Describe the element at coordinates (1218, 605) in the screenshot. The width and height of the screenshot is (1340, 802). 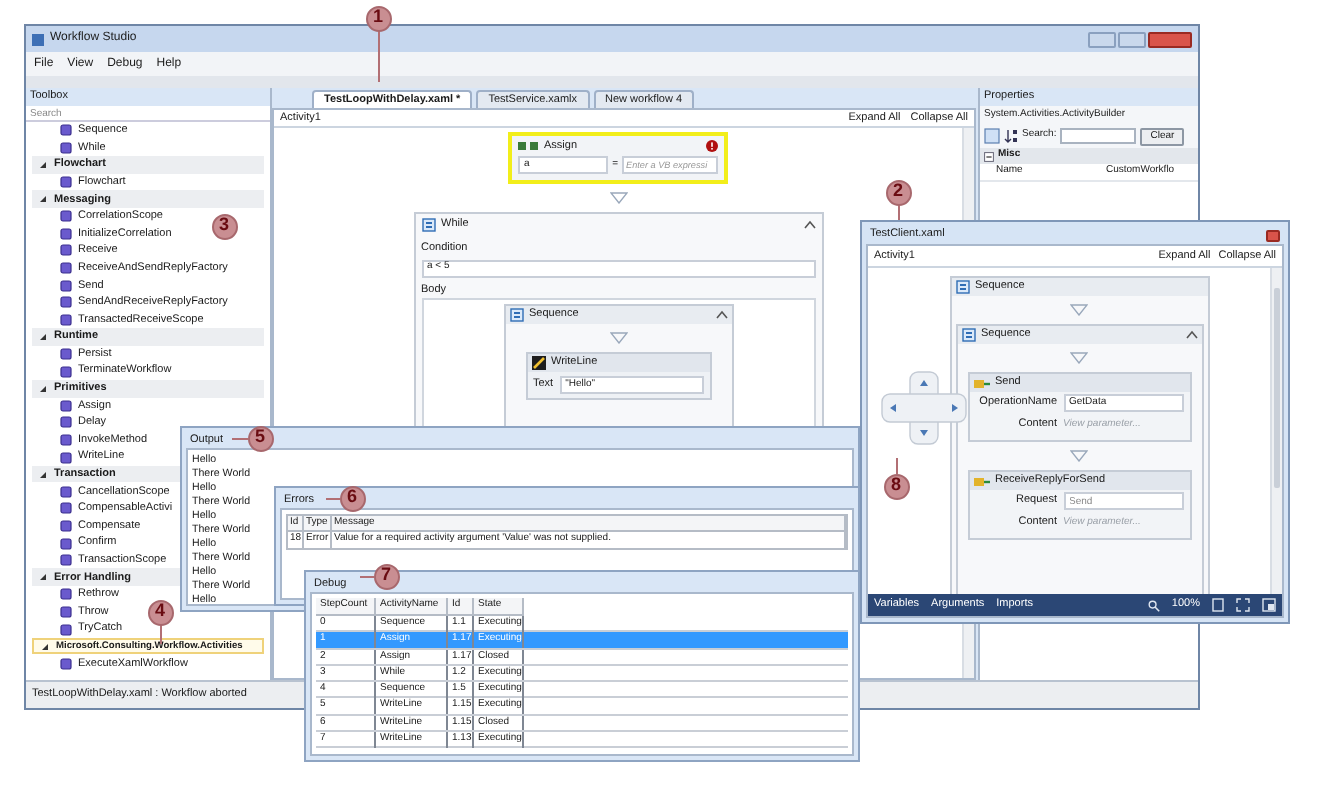
I see `fit-icon` at that location.